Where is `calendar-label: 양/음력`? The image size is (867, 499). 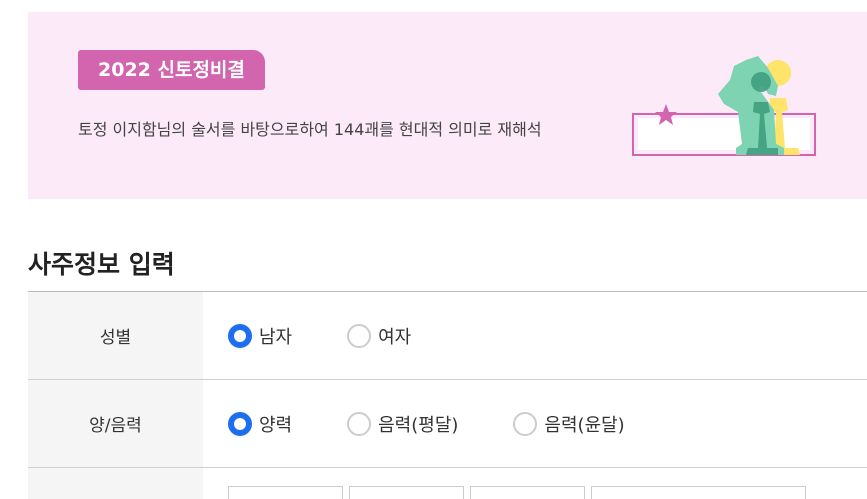
calendar-label: 양/음력 is located at coordinates (115, 423).